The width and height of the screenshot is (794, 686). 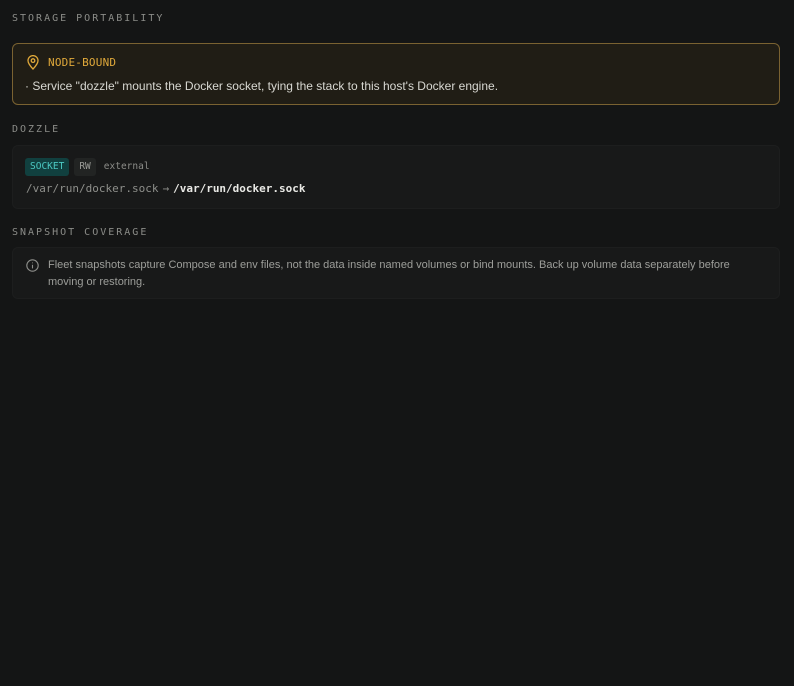 I want to click on mount-source: /var/run/docker.sock, so click(x=92, y=188).